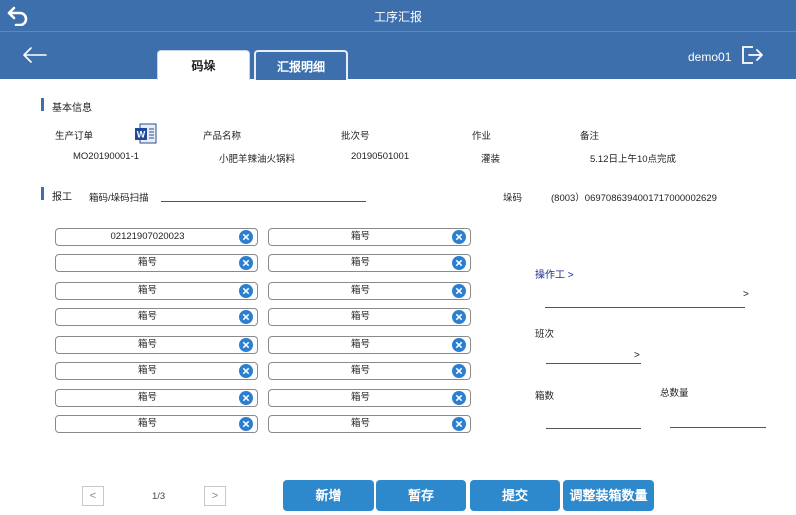  Describe the element at coordinates (93, 496) in the screenshot. I see `prev-page-button: <` at that location.